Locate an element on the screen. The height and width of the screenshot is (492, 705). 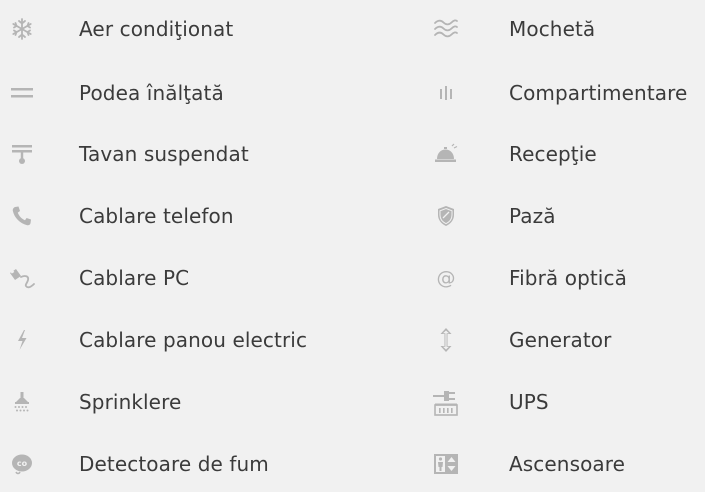
amenity-label: Generator is located at coordinates (560, 340).